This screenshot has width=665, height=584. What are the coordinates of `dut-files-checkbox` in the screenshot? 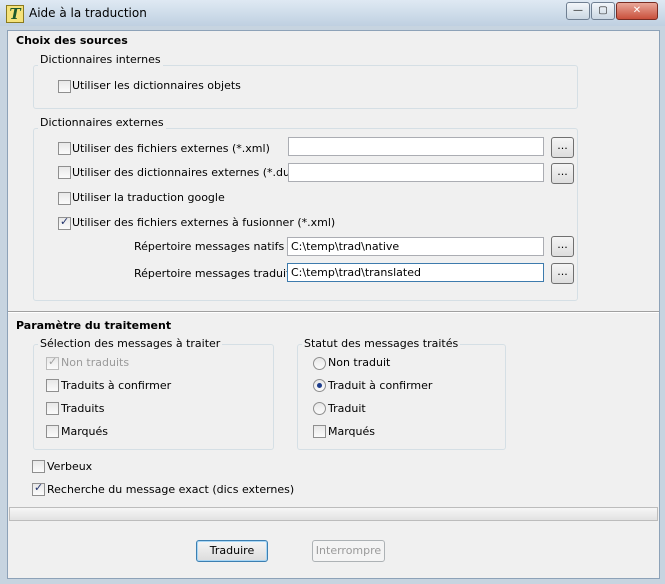 It's located at (64, 172).